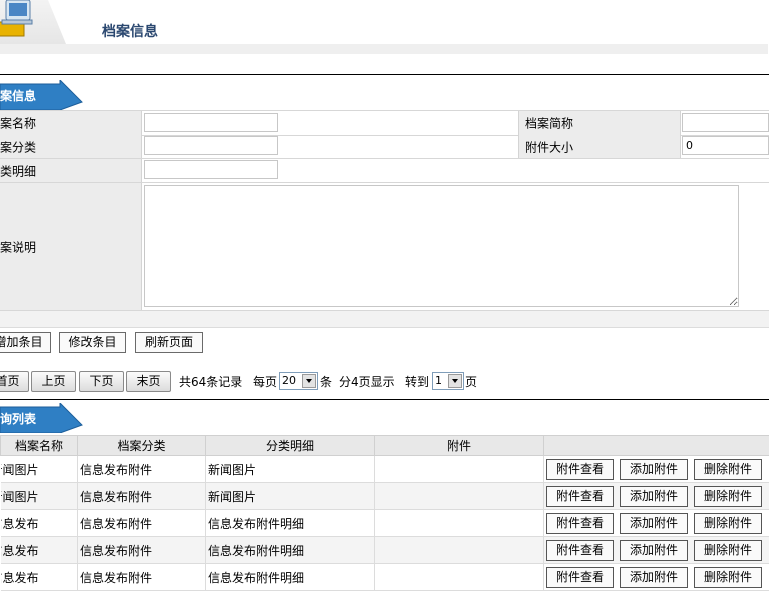 This screenshot has width=769, height=592. What do you see at coordinates (459, 445) in the screenshot?
I see `column-header: 附件` at bounding box center [459, 445].